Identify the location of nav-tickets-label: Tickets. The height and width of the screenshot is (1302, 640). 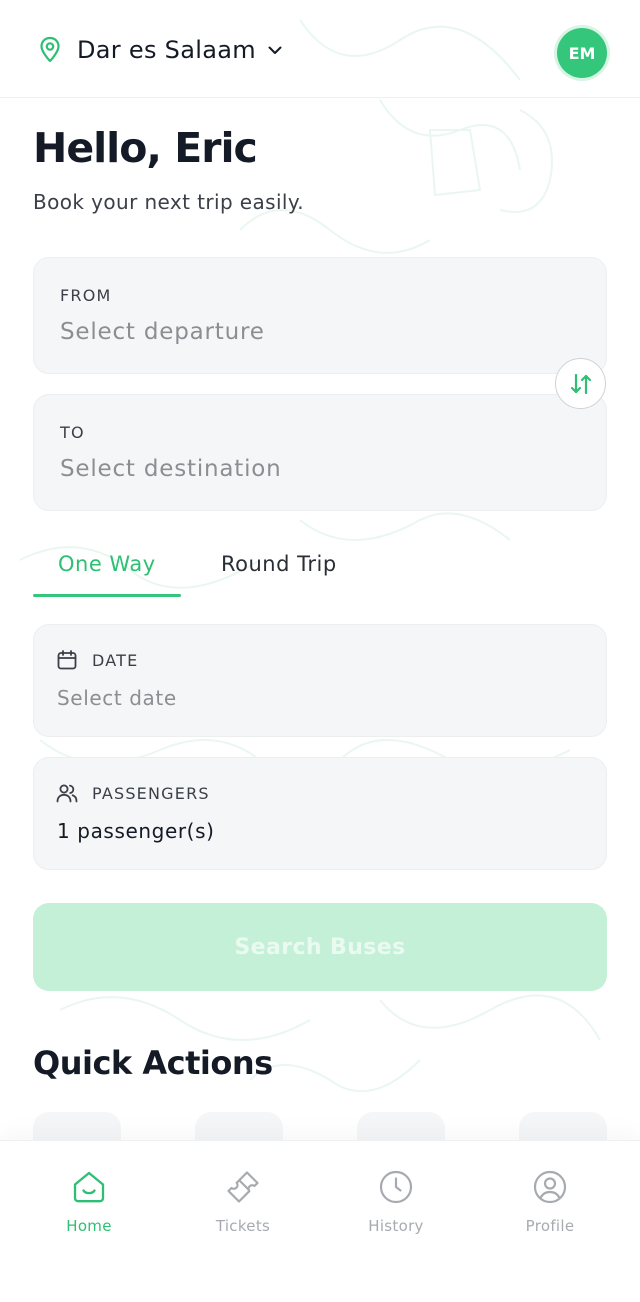
(243, 1226).